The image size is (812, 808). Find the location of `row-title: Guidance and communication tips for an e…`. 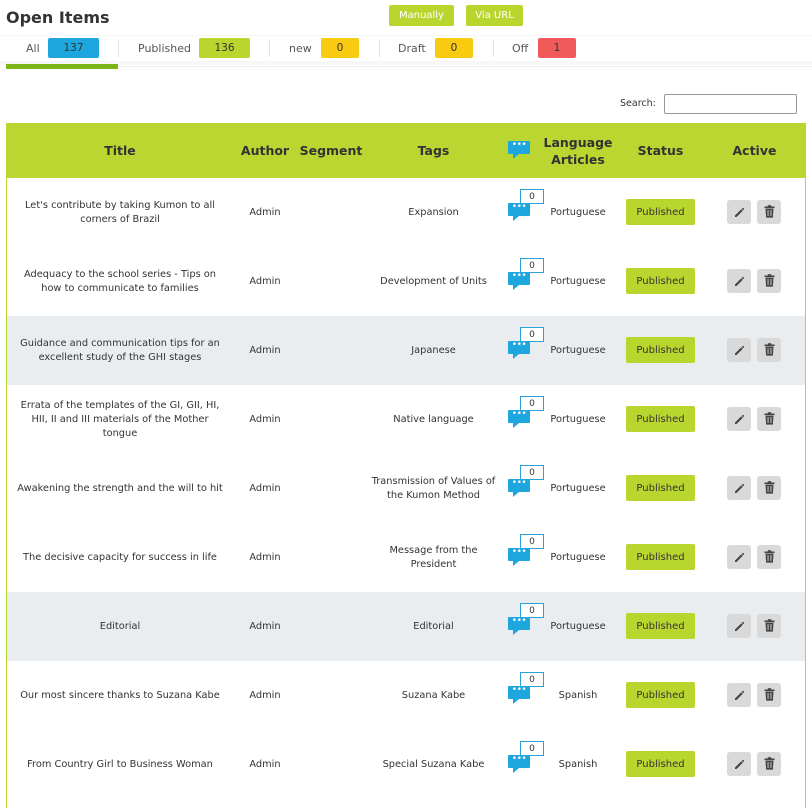

row-title: Guidance and communication tips for an e… is located at coordinates (120, 350).